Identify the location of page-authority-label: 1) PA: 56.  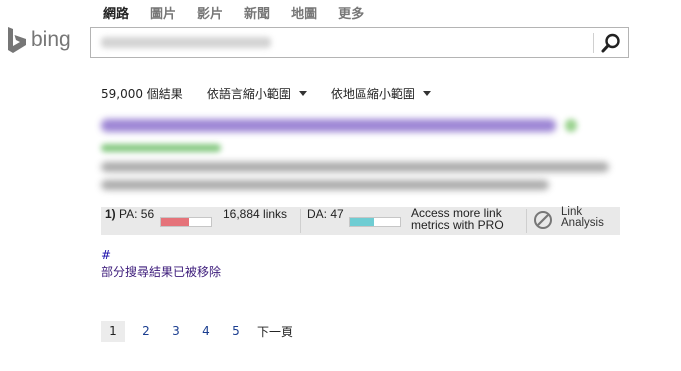
(129, 214).